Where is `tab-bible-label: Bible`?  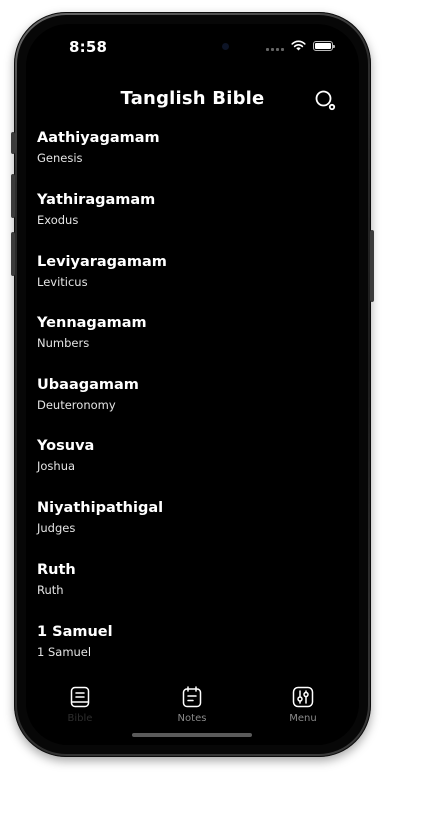
tab-bible-label: Bible is located at coordinates (80, 718).